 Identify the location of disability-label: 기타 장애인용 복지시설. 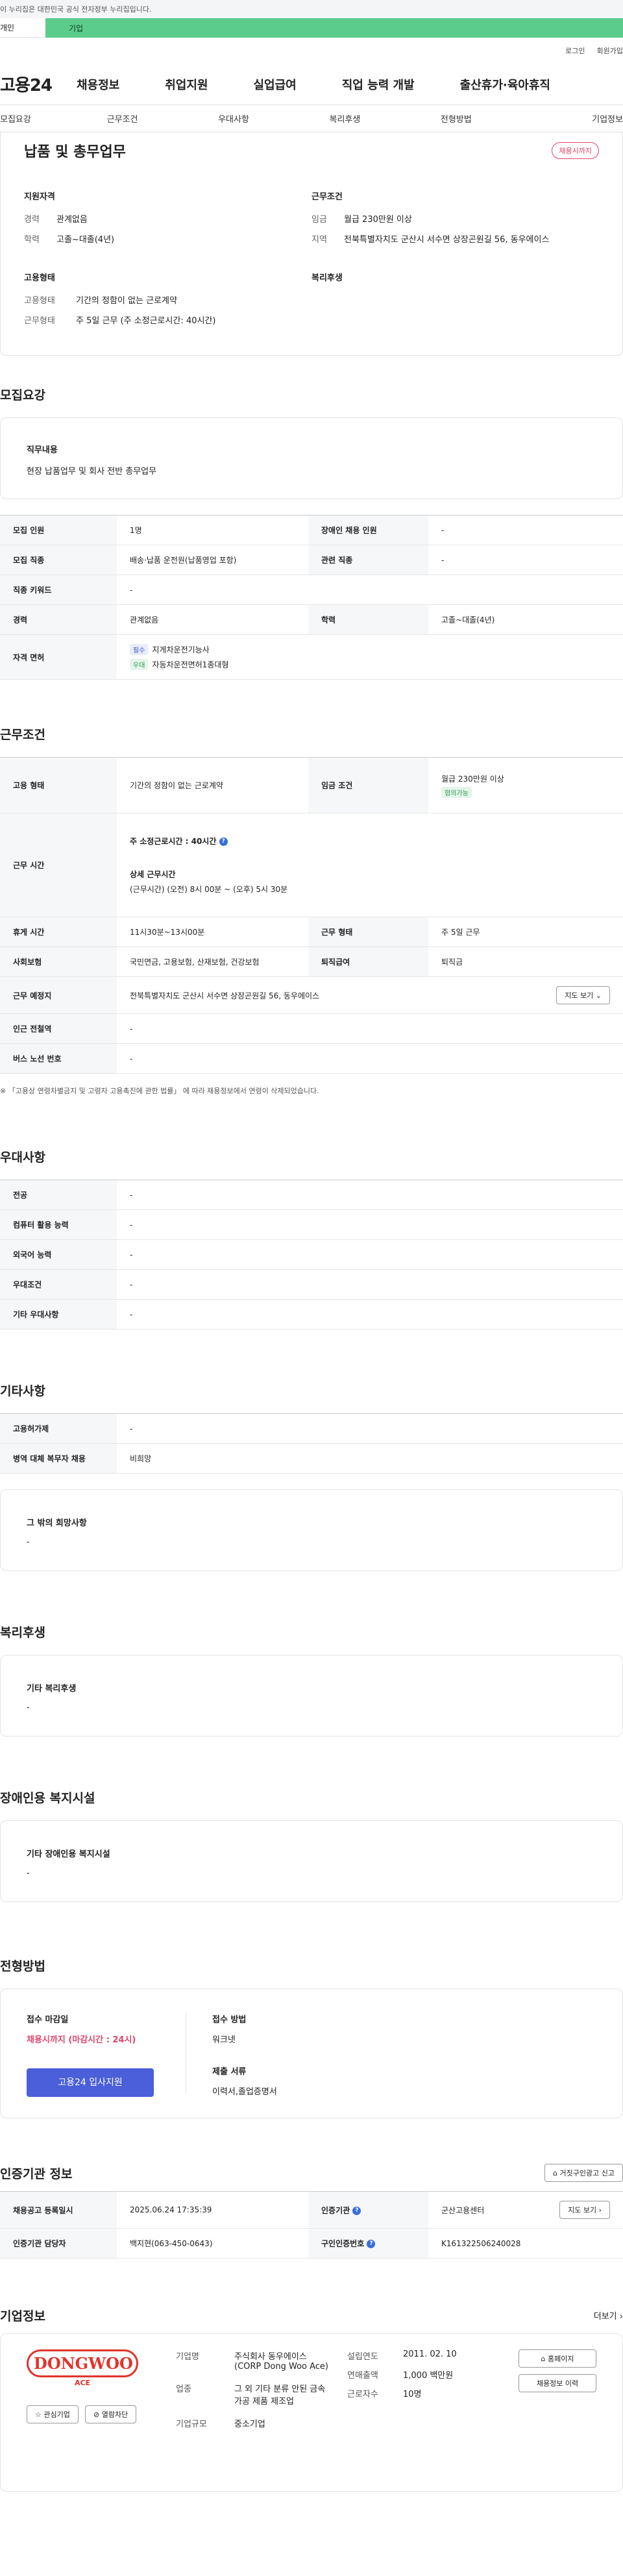
(68, 1854).